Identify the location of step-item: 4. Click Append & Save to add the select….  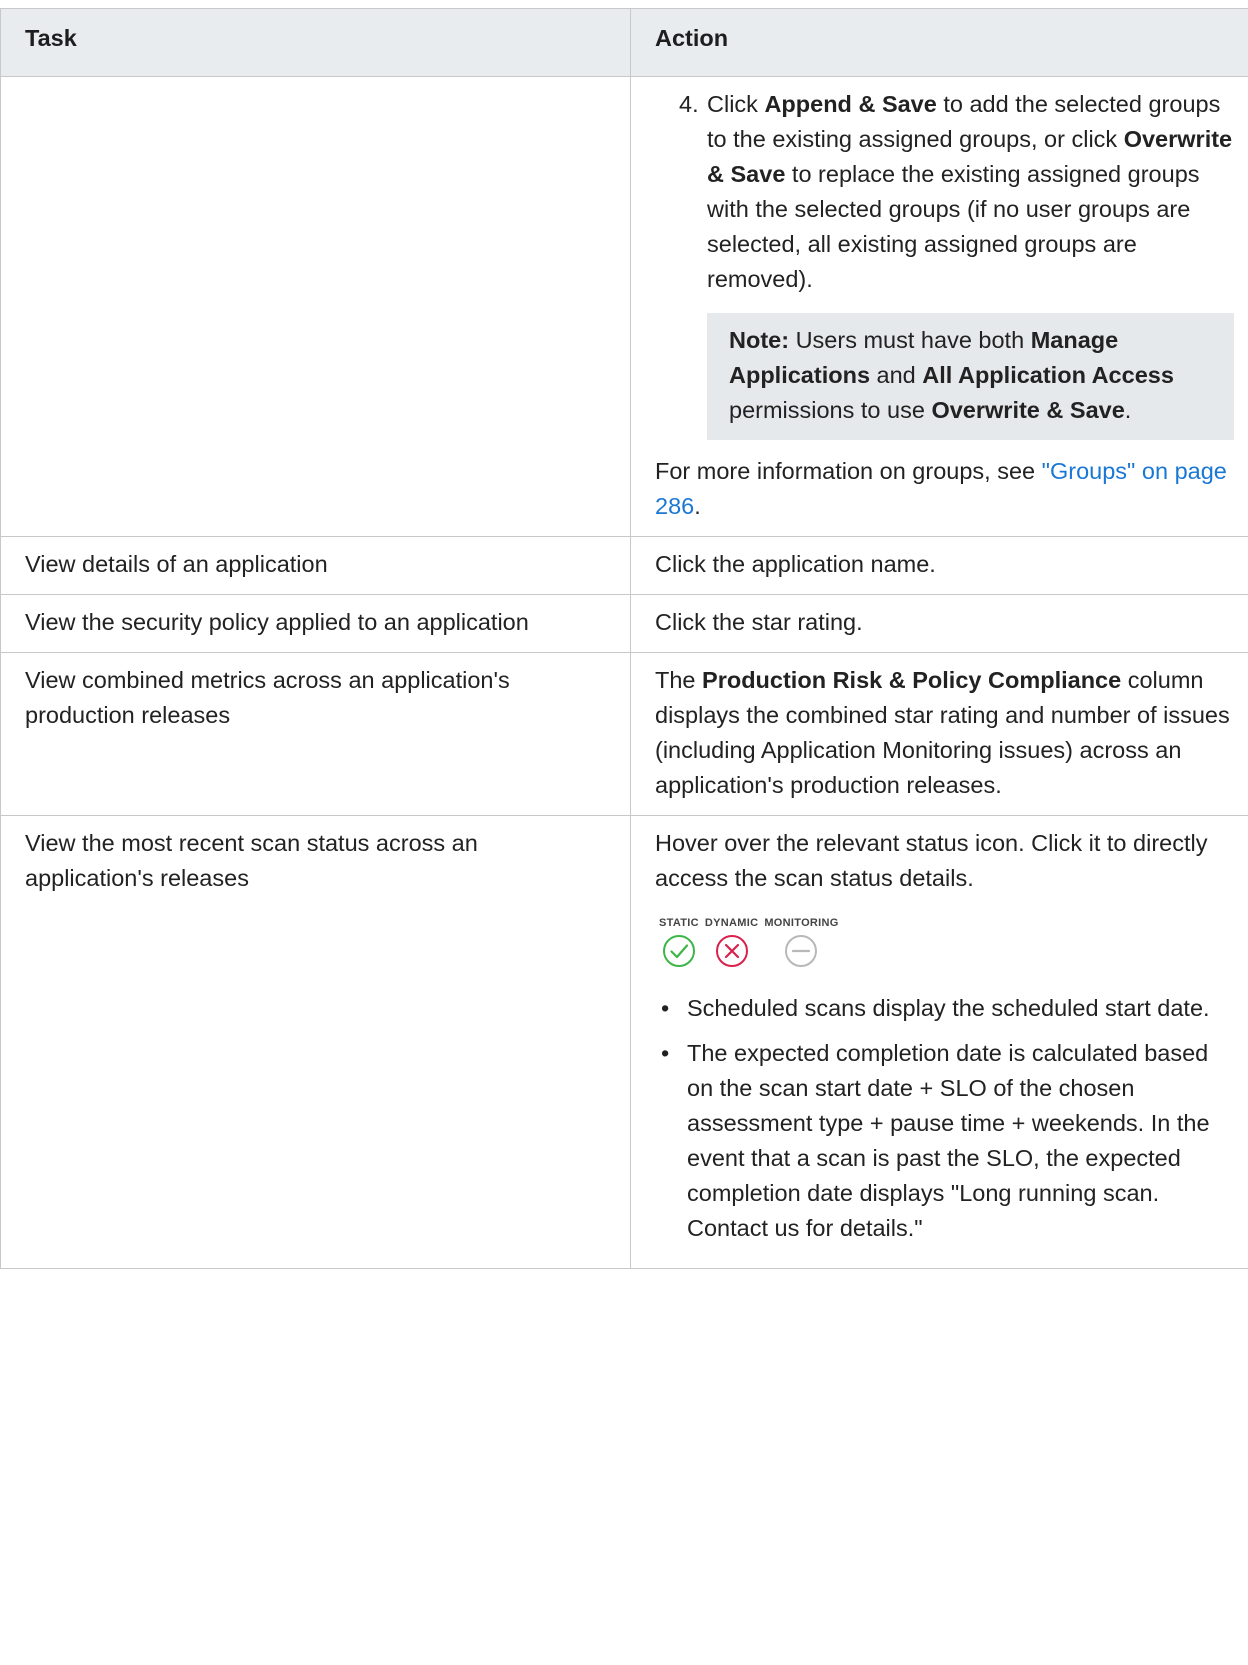
(944, 192).